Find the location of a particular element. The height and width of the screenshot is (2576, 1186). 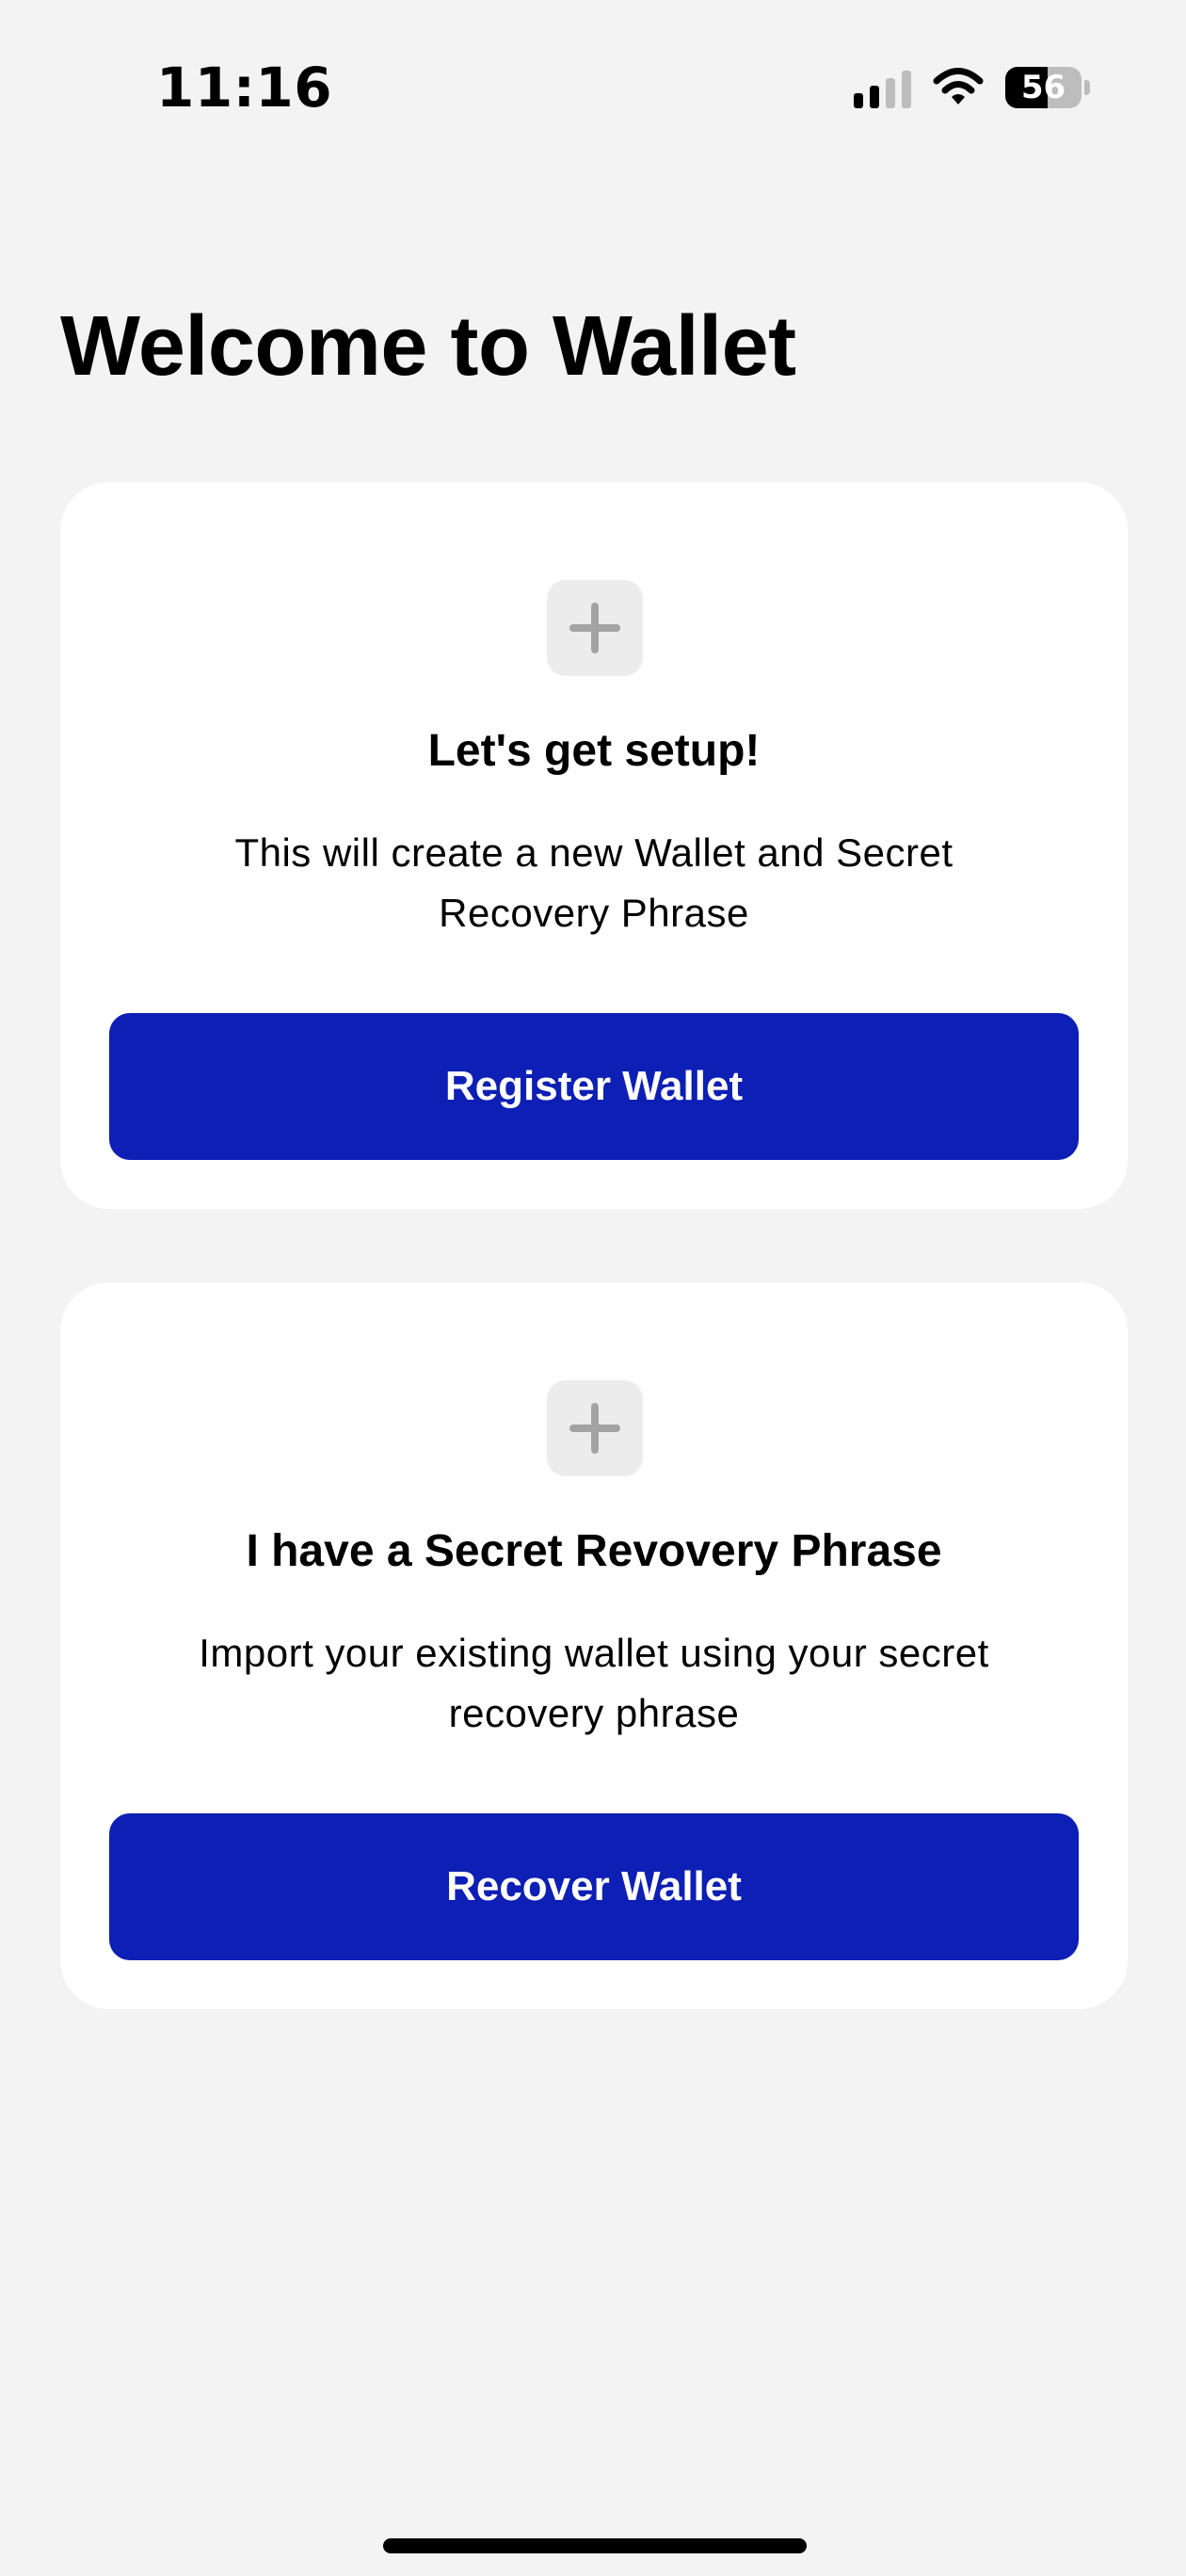

home-indicator is located at coordinates (595, 2545).